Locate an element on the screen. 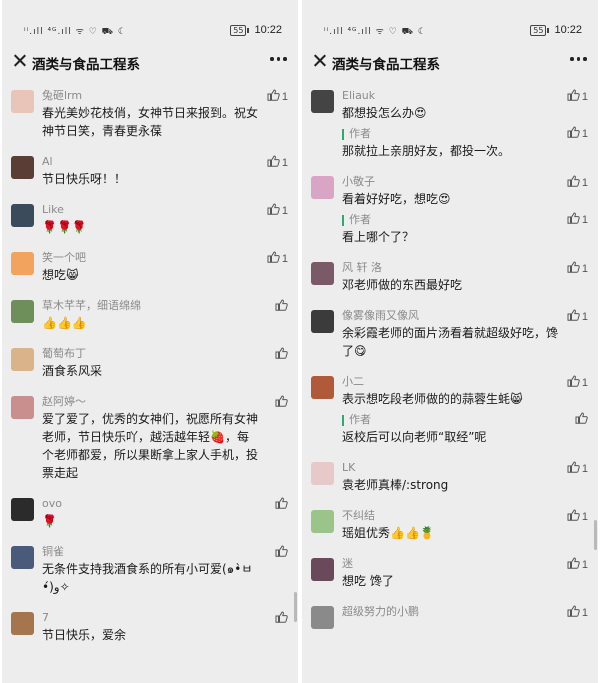 The height and width of the screenshot is (683, 600). comment-author: 草木芊芊，细语绵绵 is located at coordinates (91, 305).